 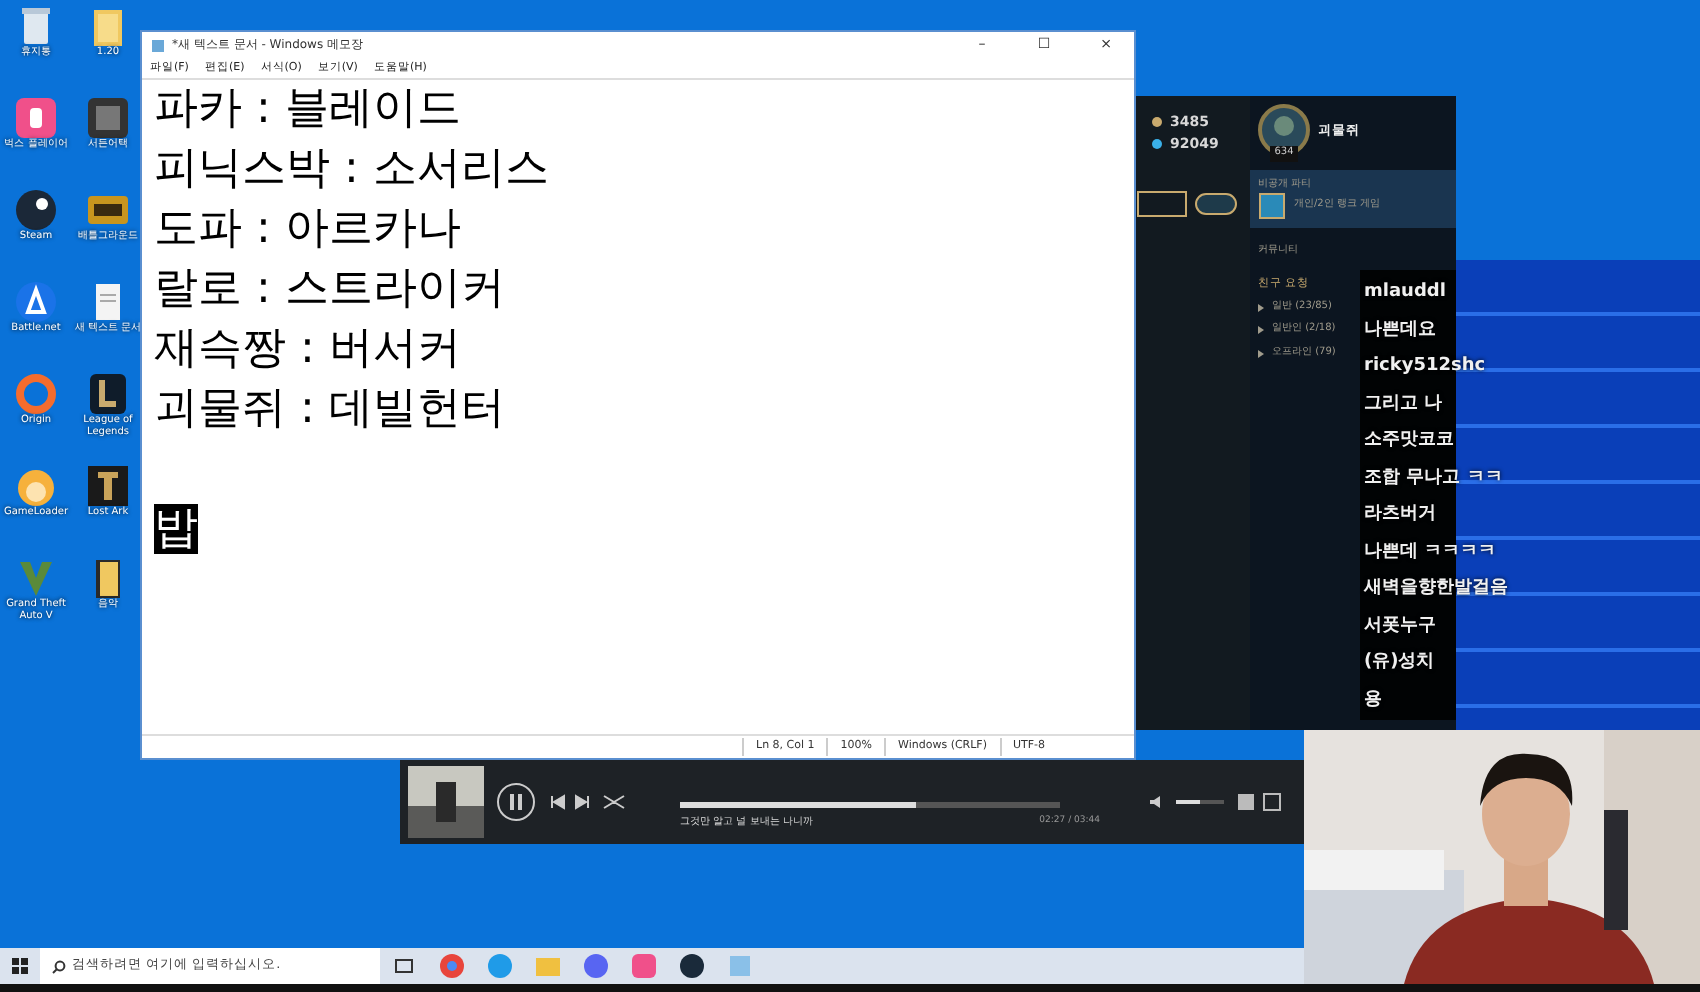 What do you see at coordinates (1157, 122) in the screenshot?
I see `coin-icon` at bounding box center [1157, 122].